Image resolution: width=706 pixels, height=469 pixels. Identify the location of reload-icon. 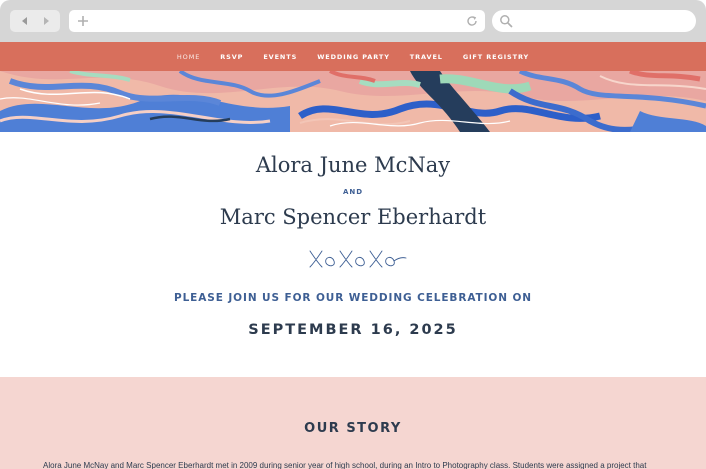
(472, 21).